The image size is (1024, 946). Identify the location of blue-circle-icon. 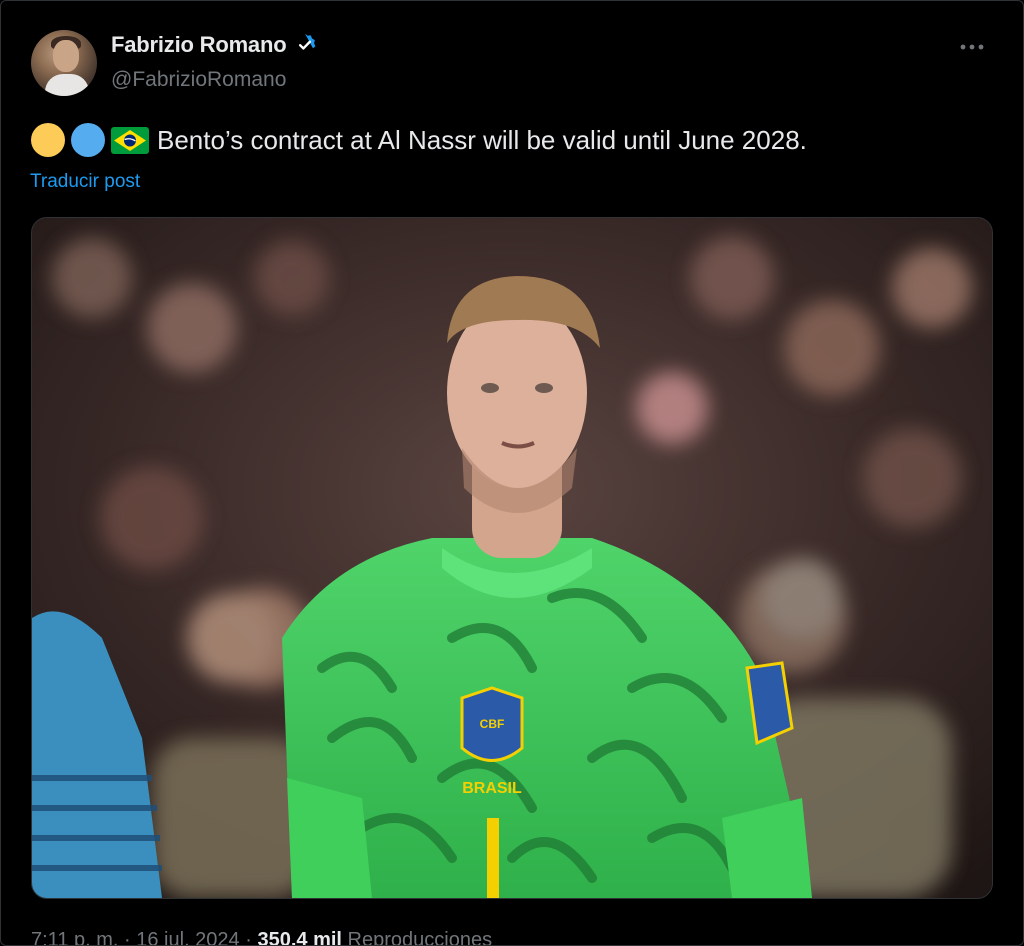
(88, 140).